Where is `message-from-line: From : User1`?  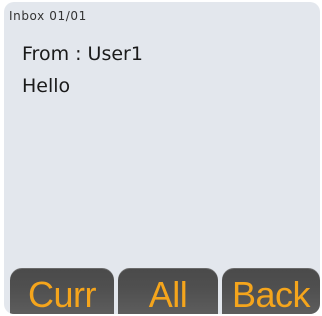 message-from-line: From : User1 is located at coordinates (82, 54).